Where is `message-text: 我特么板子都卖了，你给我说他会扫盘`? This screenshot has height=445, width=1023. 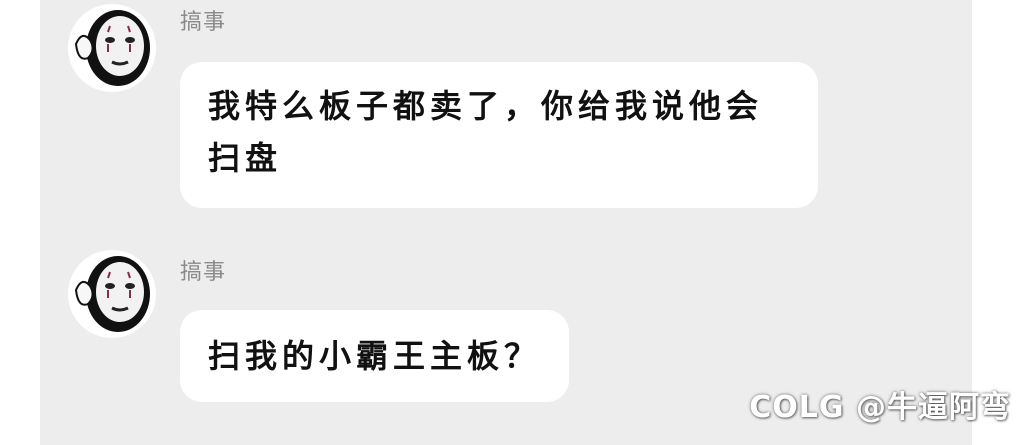 message-text: 我特么板子都卖了，你给我说他会扫盘 is located at coordinates (486, 132).